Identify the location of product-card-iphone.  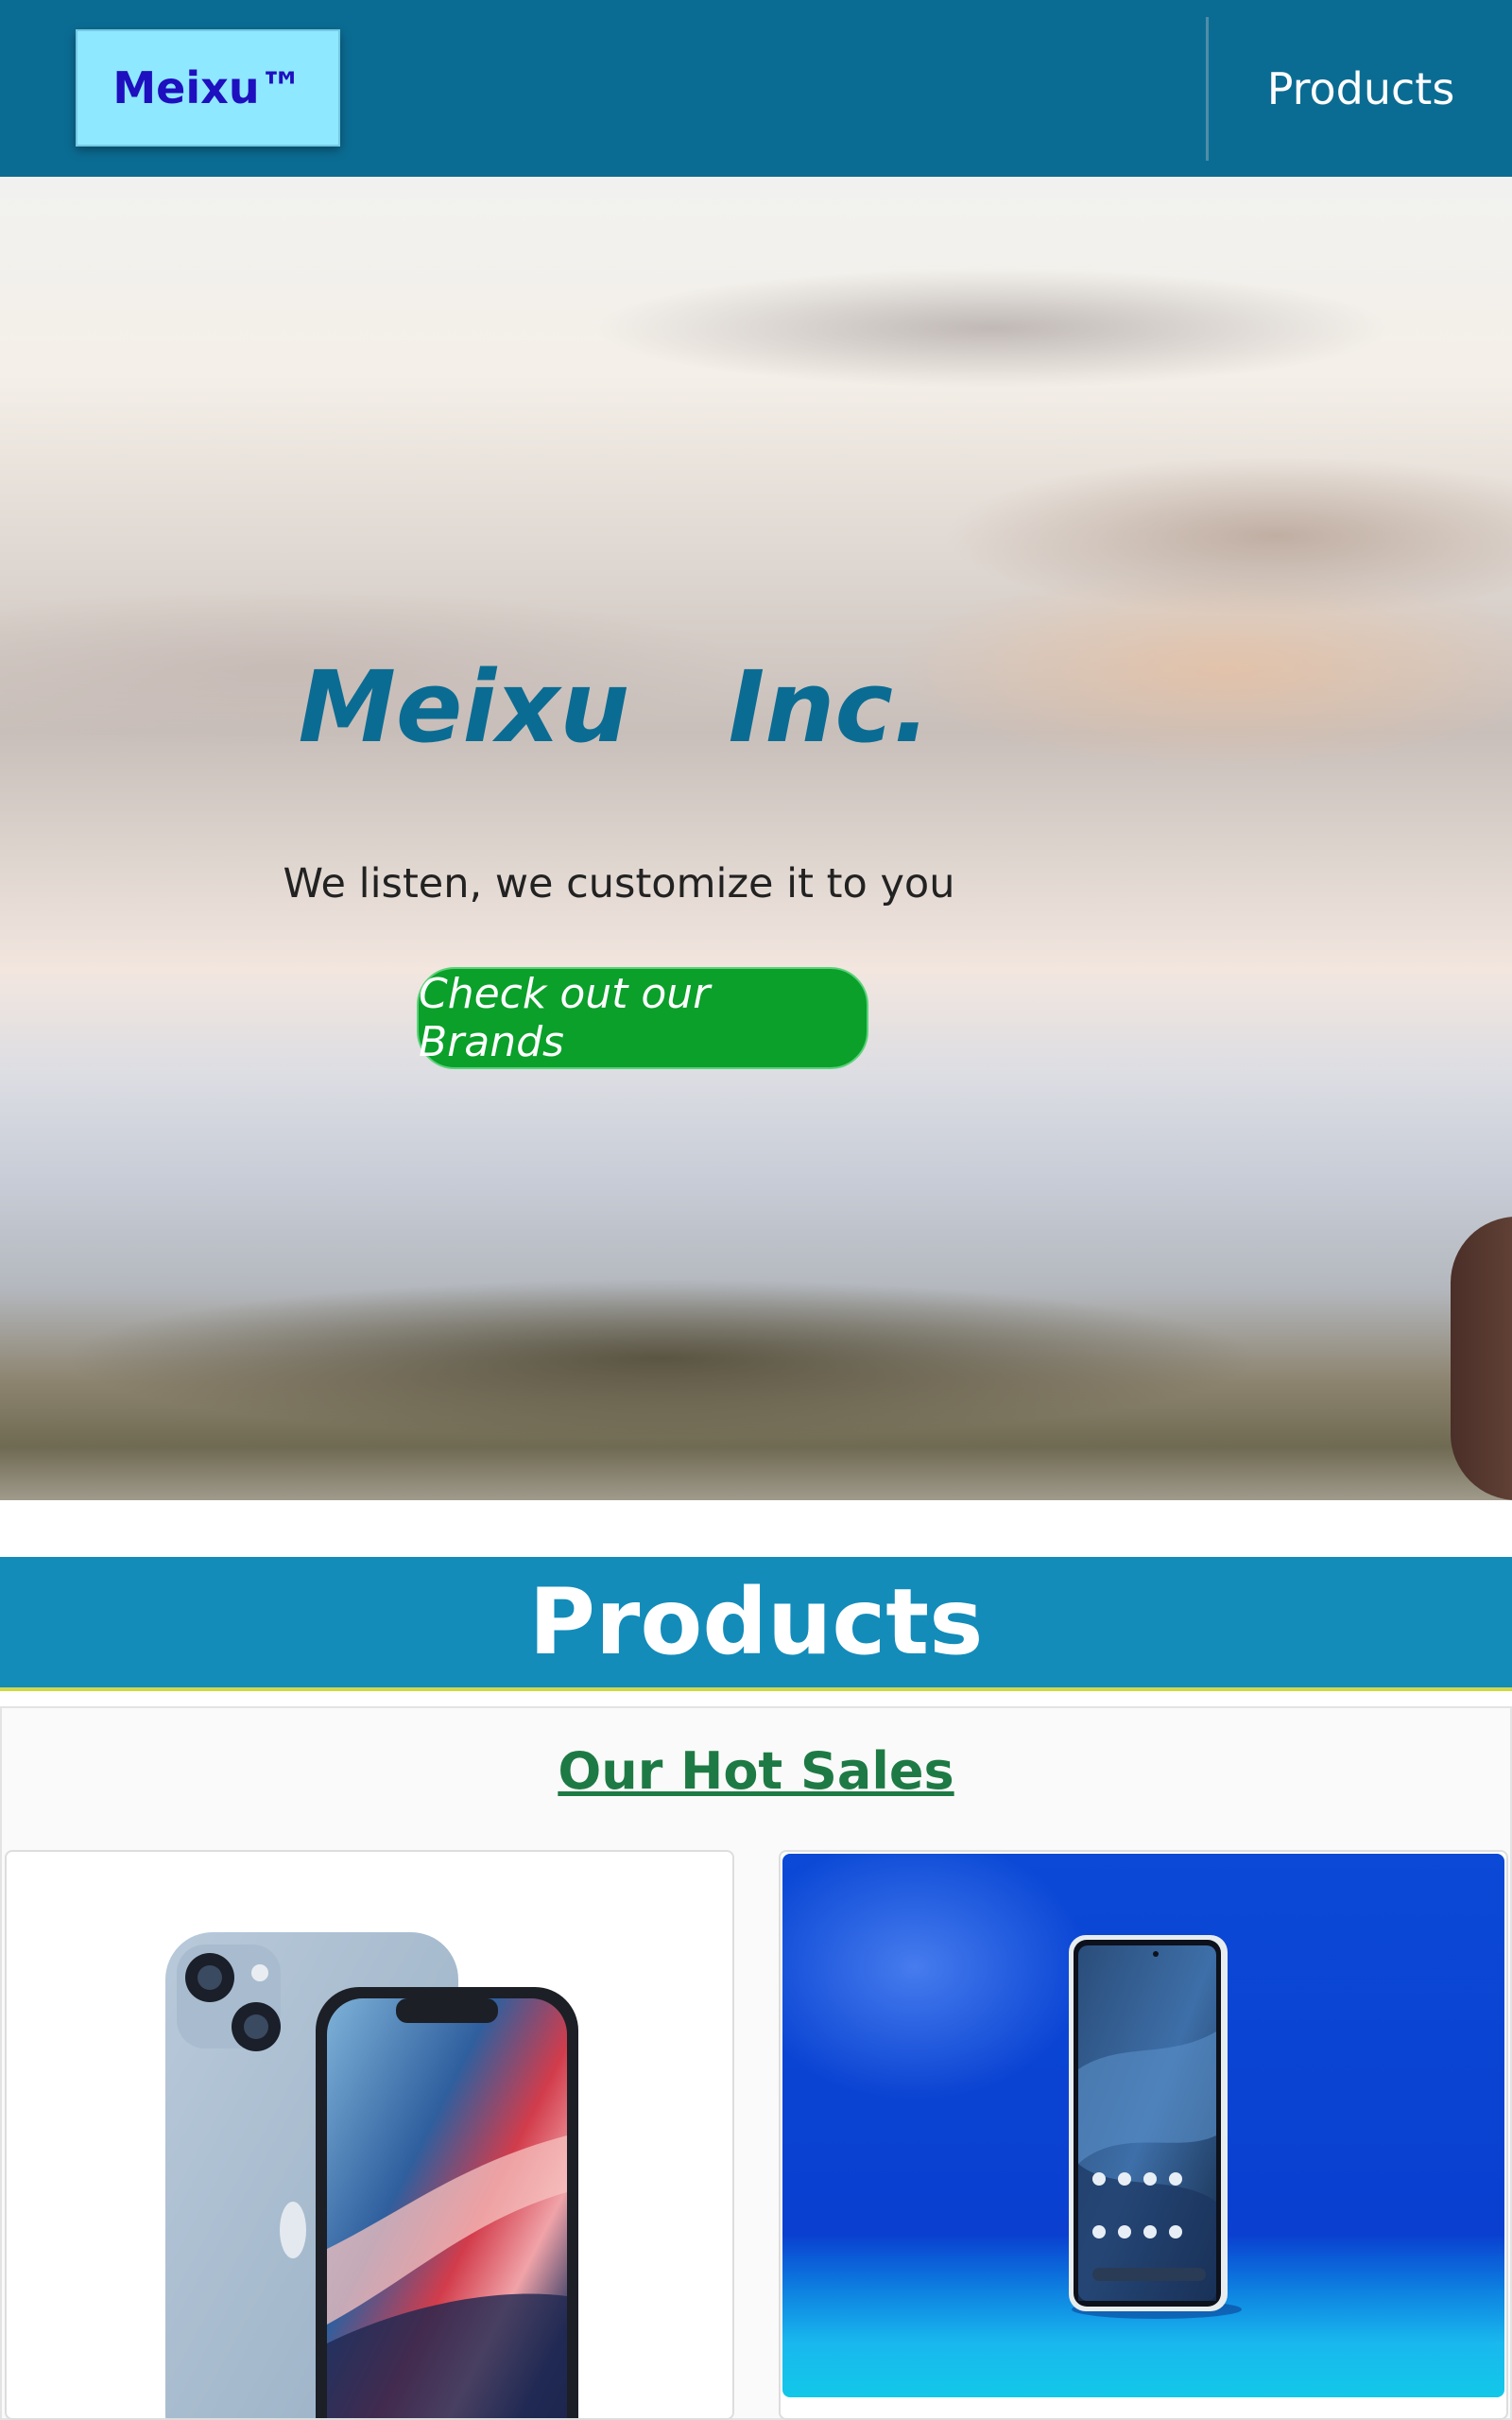
(369, 2135).